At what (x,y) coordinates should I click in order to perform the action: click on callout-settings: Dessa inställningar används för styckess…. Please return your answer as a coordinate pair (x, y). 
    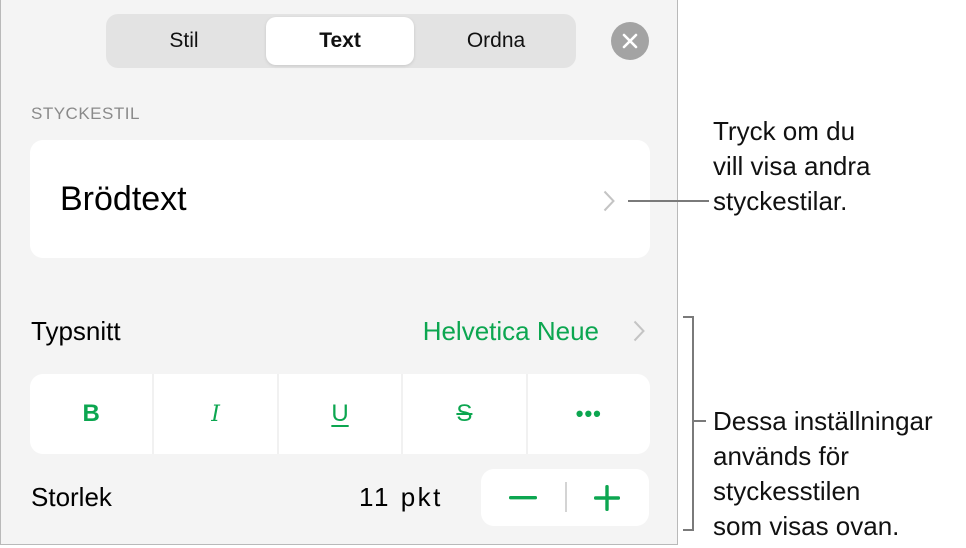
    Looking at the image, I should click on (823, 474).